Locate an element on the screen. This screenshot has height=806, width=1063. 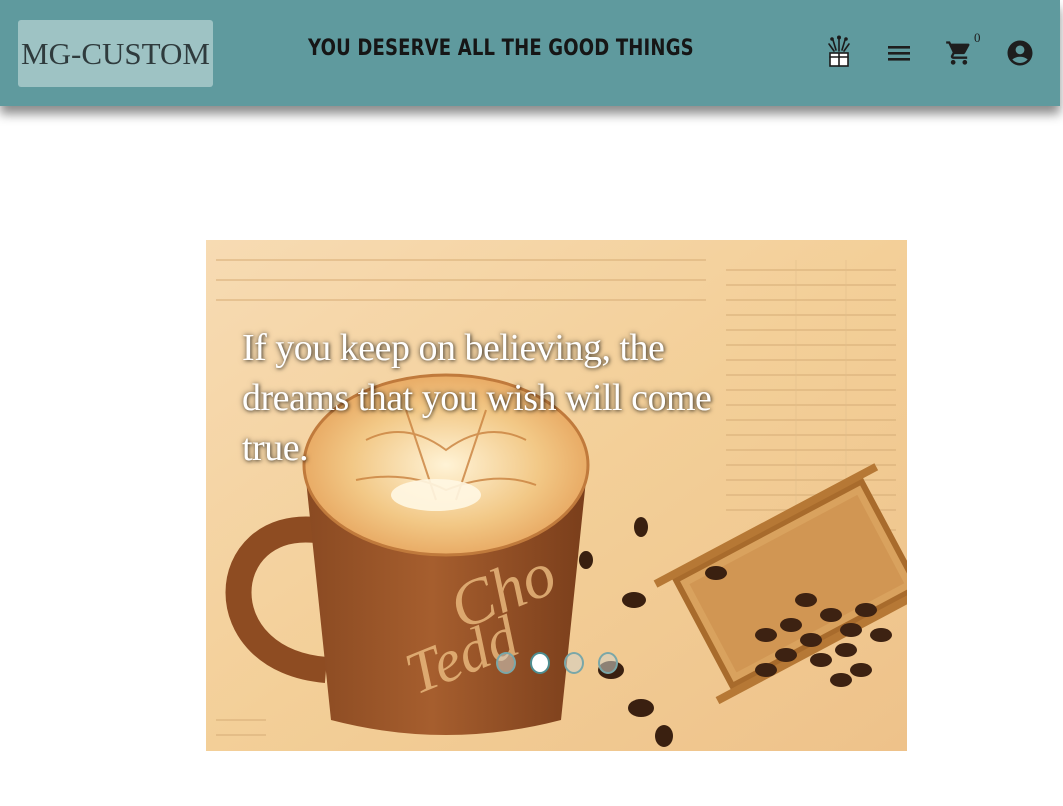
cart-count-badge: 0 is located at coordinates (977, 37).